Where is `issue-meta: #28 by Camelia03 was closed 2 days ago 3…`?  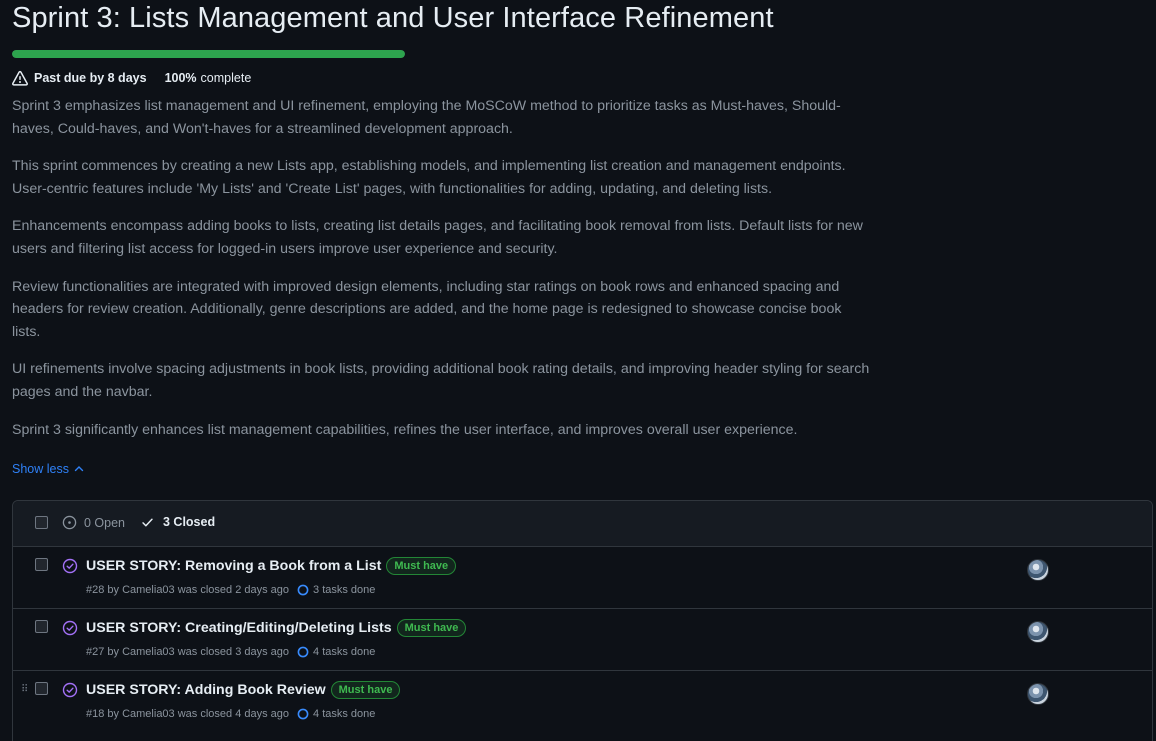 issue-meta: #28 by Camelia03 was closed 2 days ago 3… is located at coordinates (230, 590).